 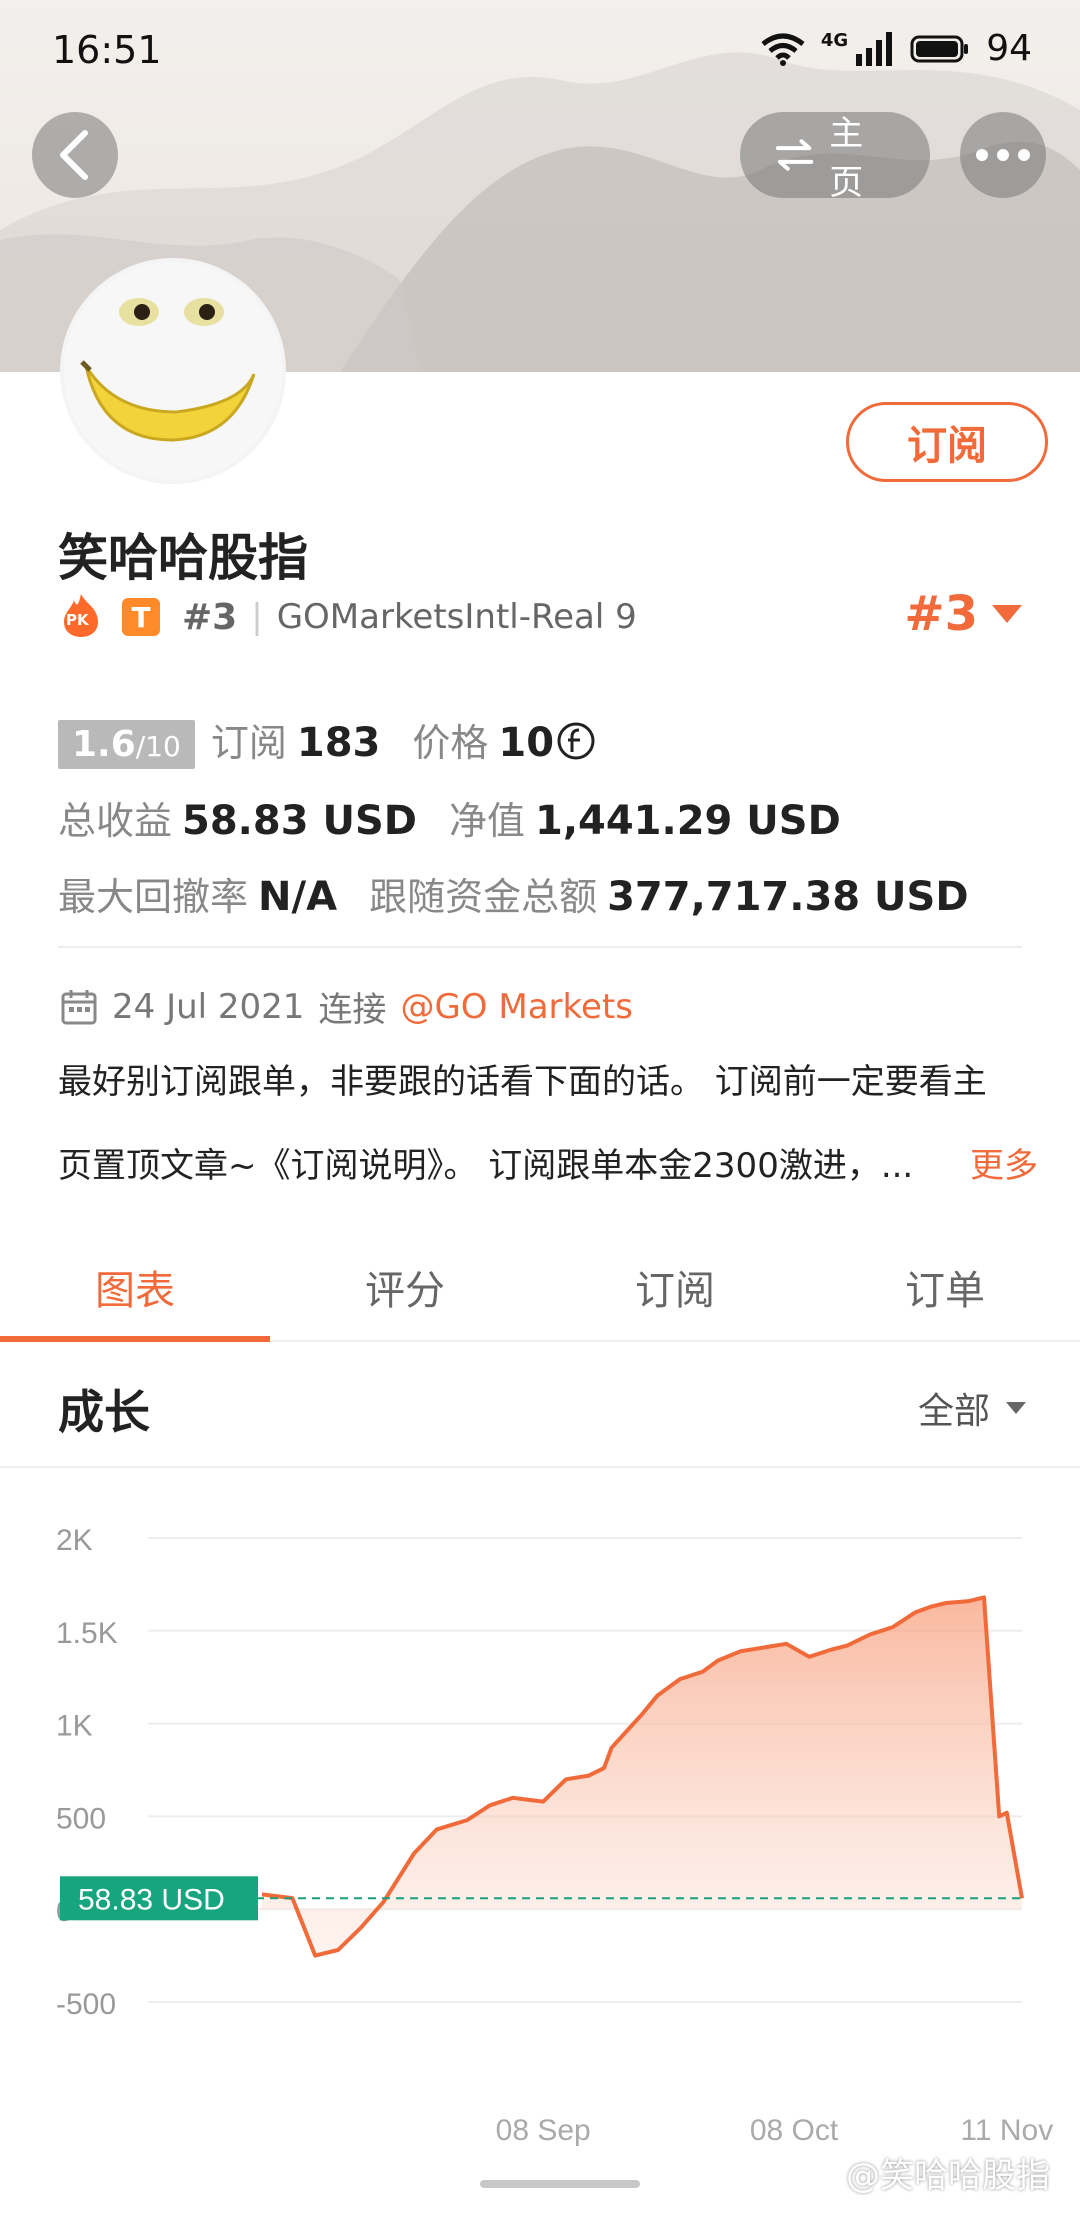 I want to click on chevron-left-icon, so click(x=74, y=155).